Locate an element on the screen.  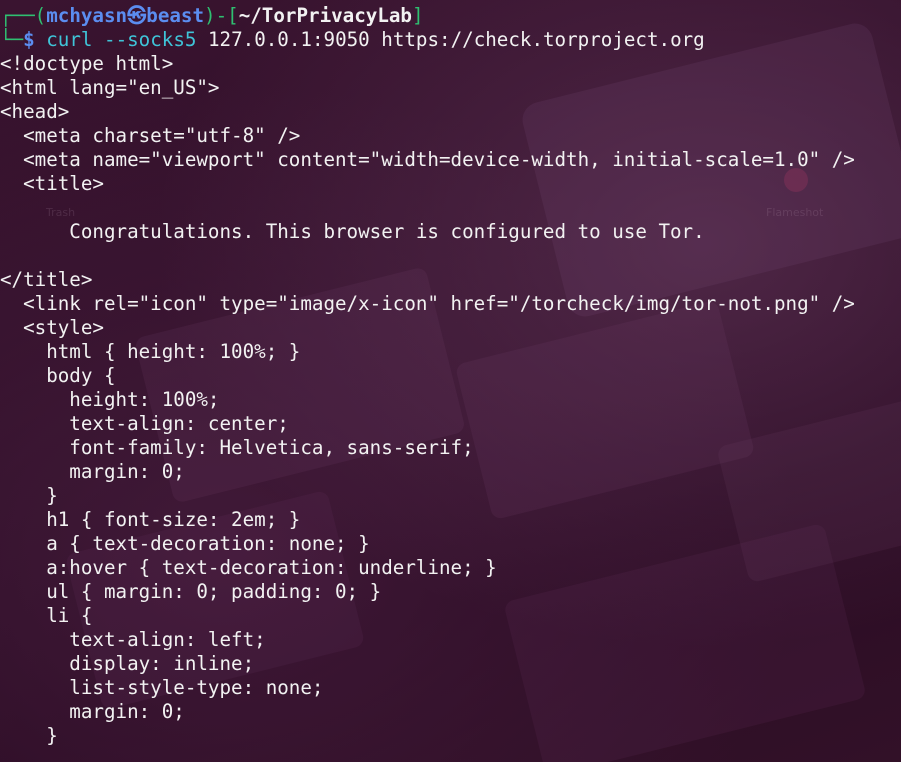
command-option: --socks5 is located at coordinates (150, 39).